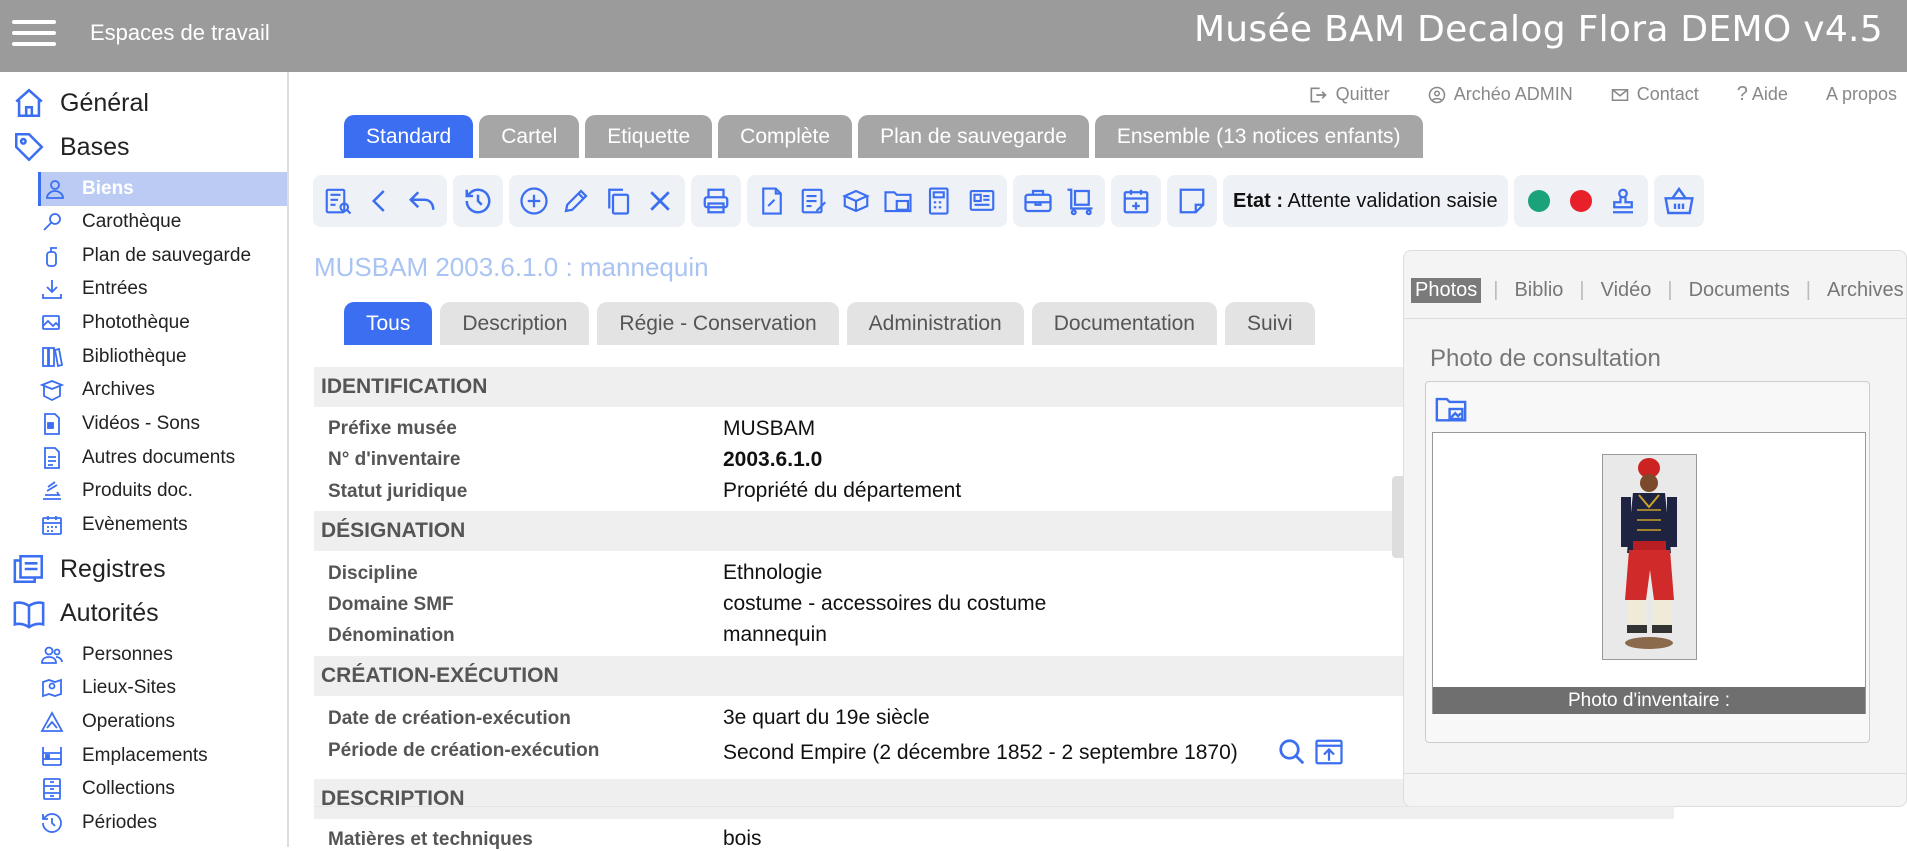 The image size is (1907, 851). Describe the element at coordinates (478, 201) in the screenshot. I see `history-button` at that location.